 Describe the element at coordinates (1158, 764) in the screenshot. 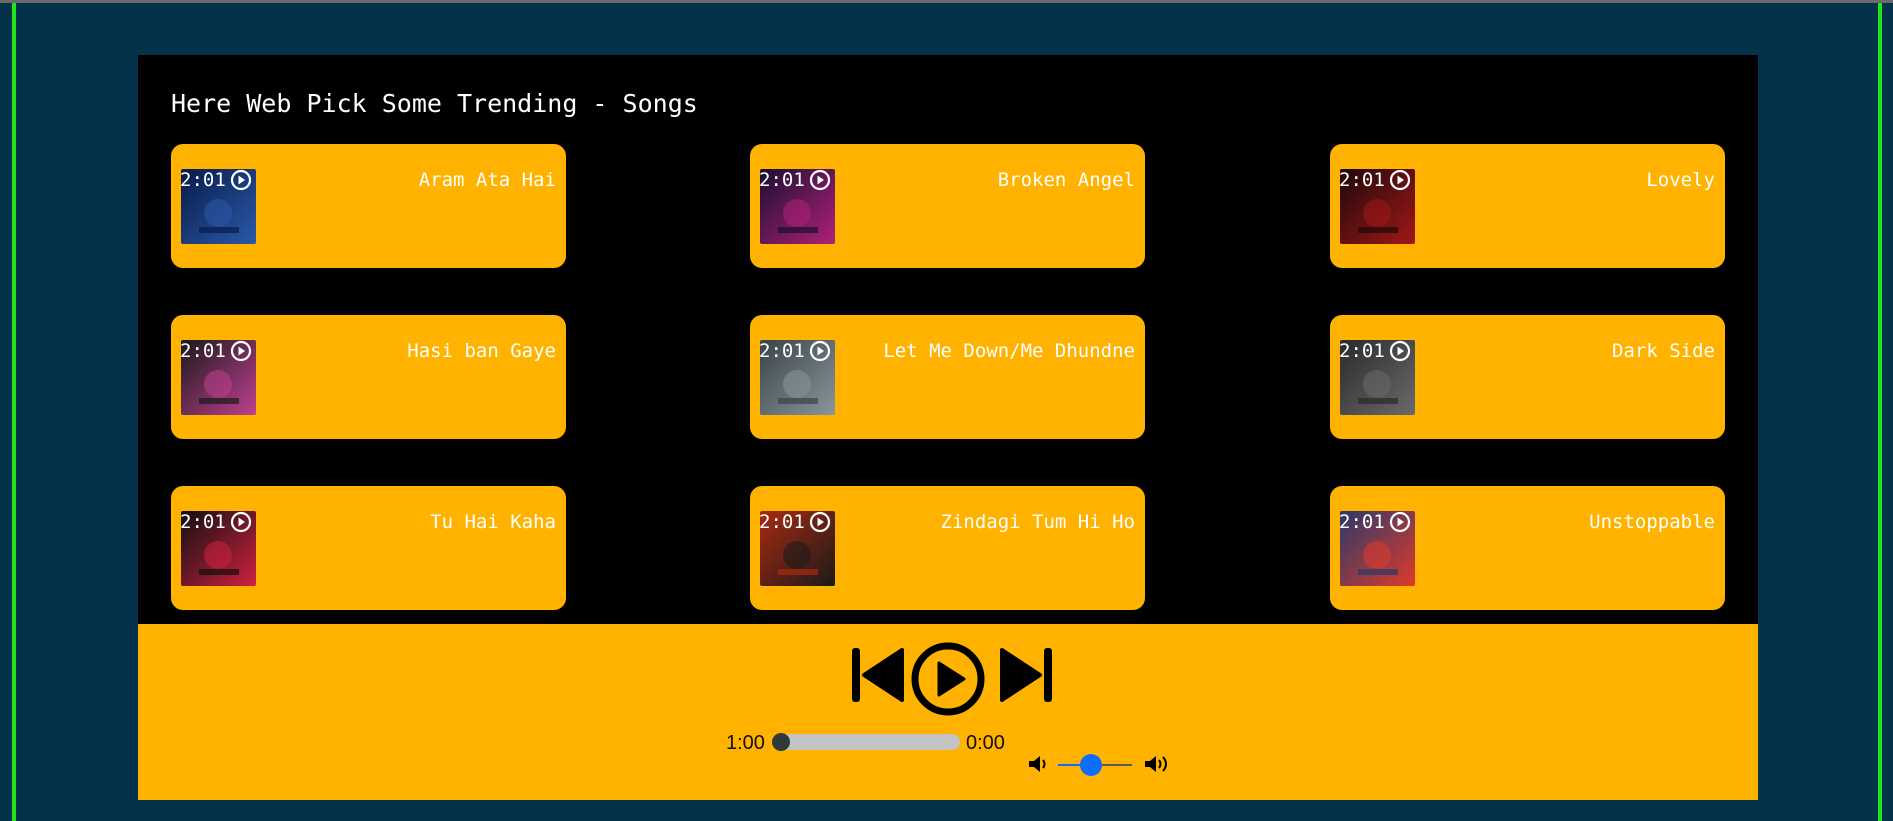

I see `volume-up-icon` at that location.